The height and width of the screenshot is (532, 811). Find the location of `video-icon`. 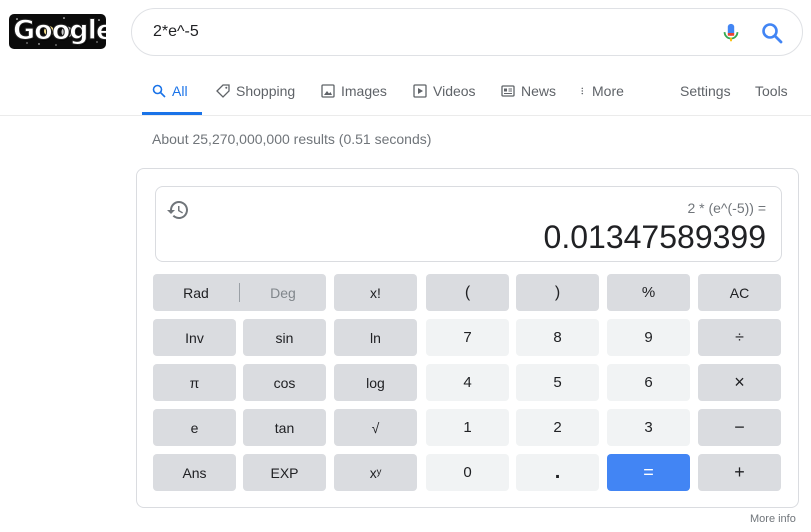

video-icon is located at coordinates (420, 91).